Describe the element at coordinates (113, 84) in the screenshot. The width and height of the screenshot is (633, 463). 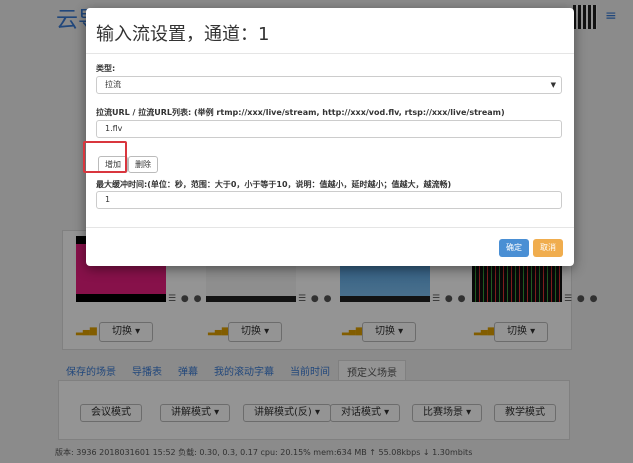
I see `type-select-value: 拉流` at that location.